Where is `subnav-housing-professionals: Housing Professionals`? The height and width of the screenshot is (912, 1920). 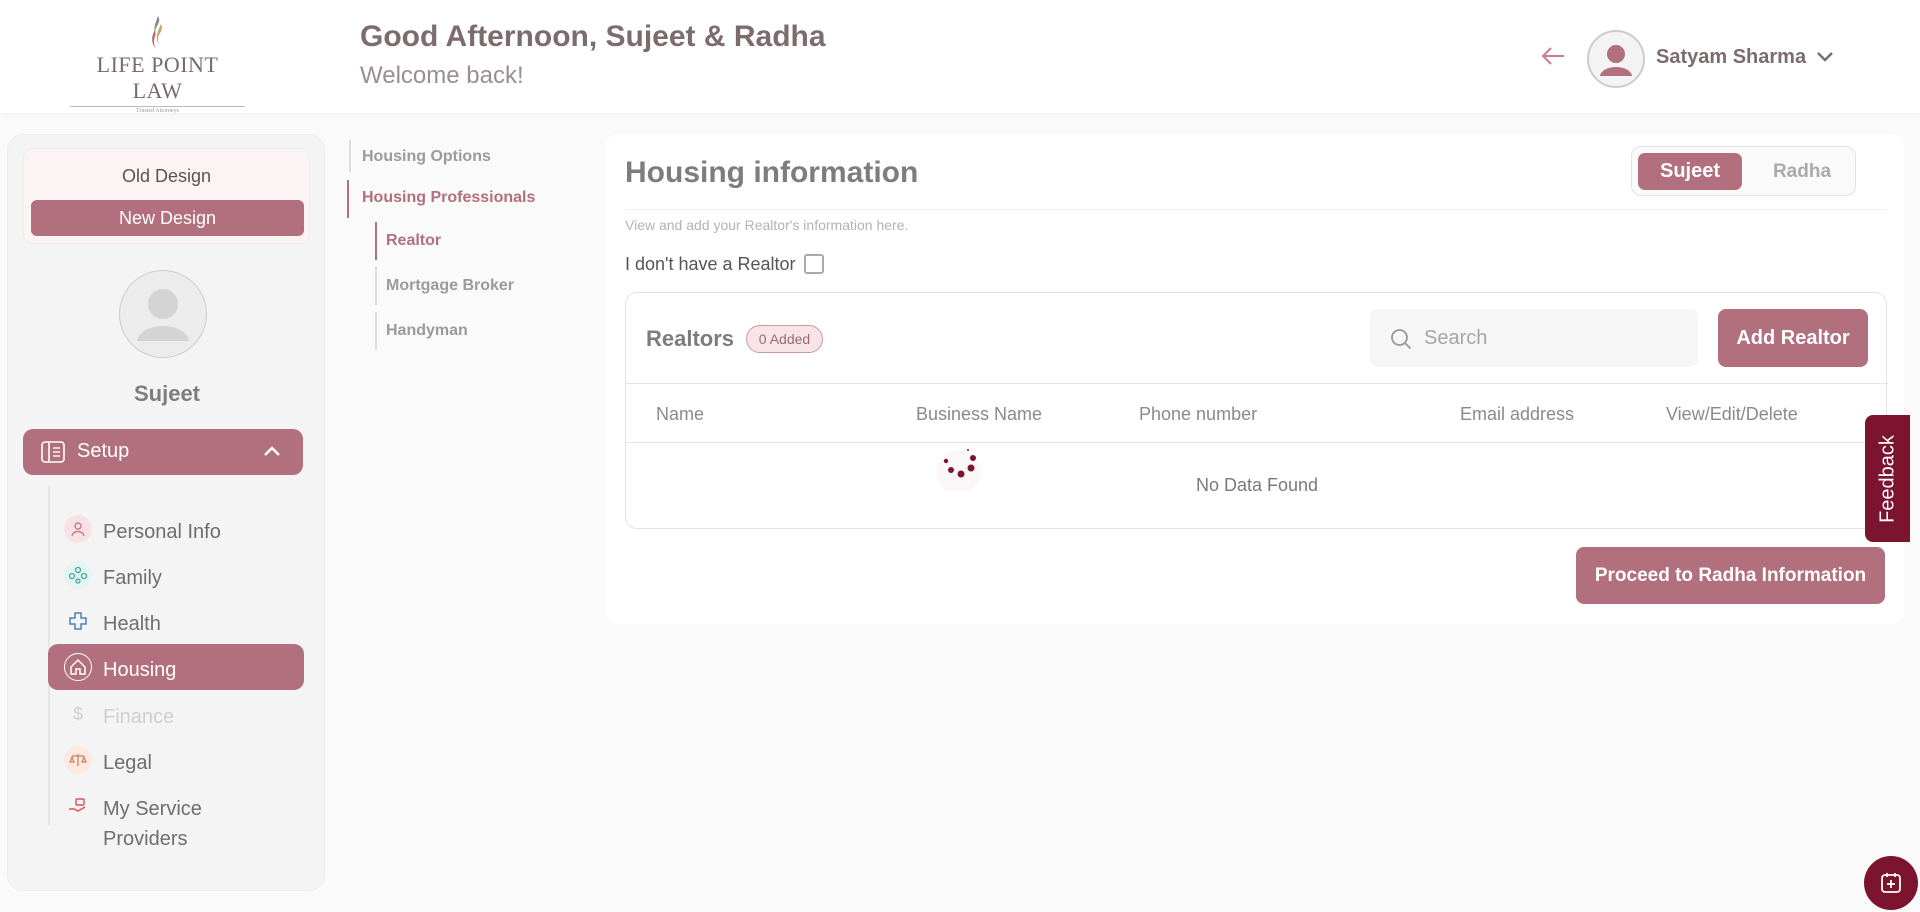 subnav-housing-professionals: Housing Professionals is located at coordinates (448, 198).